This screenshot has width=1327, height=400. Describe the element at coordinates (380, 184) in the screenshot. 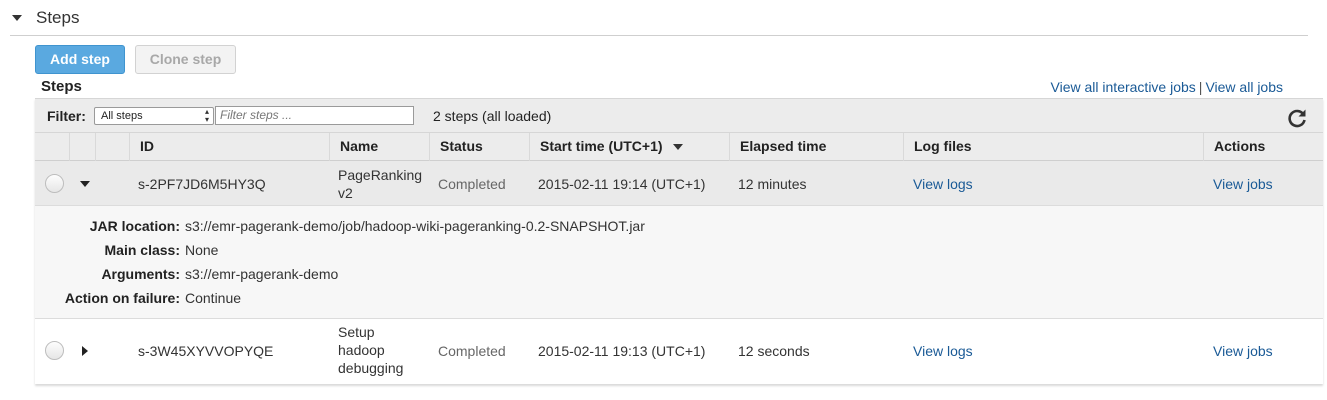

I see `step-name: PageRanking v2` at that location.